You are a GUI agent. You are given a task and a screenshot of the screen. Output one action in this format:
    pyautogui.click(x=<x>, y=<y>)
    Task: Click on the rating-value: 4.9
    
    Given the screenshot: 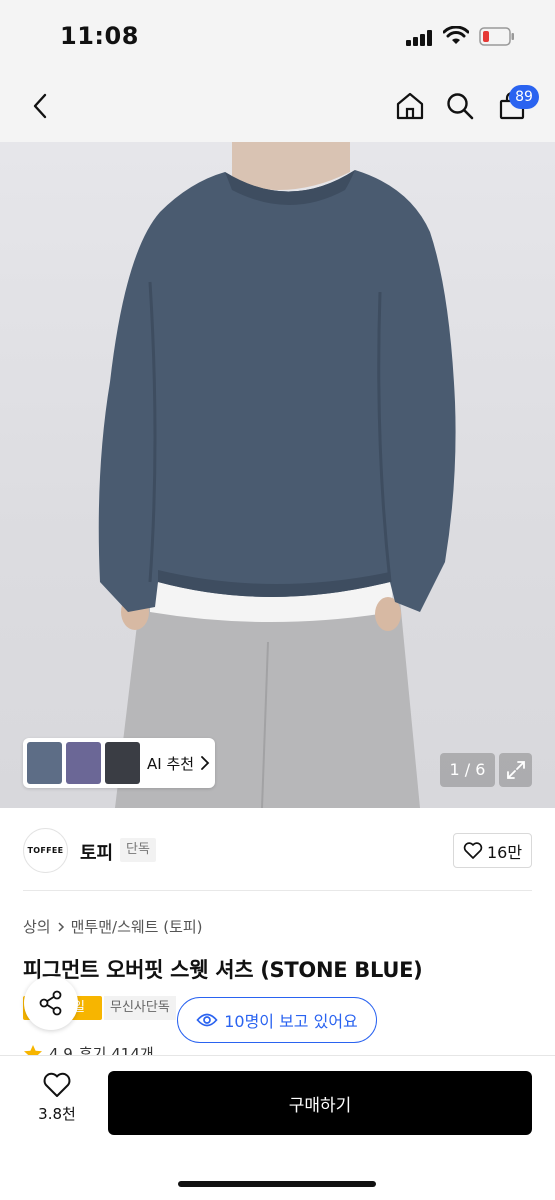 What is the action you would take?
    pyautogui.click(x=61, y=1050)
    